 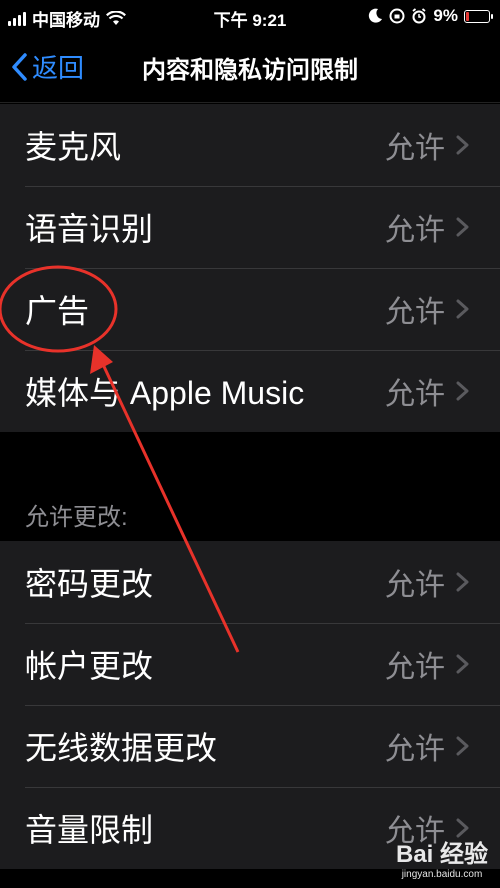 What do you see at coordinates (250, 582) in the screenshot?
I see `row-passcode-changes: 密码更改 允许` at bounding box center [250, 582].